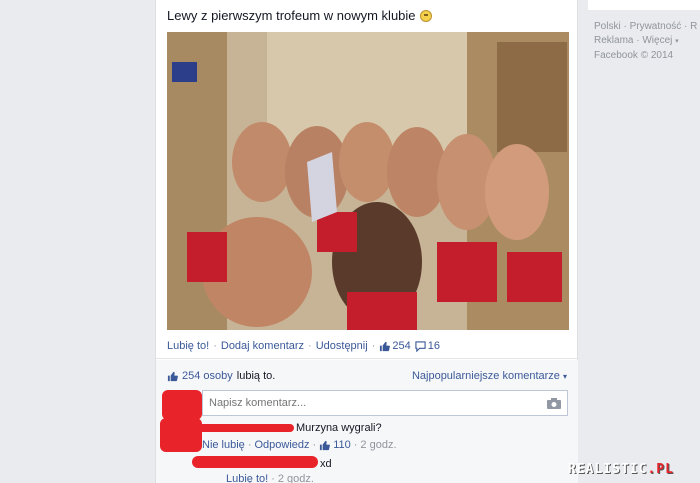 This screenshot has width=700, height=483. Describe the element at coordinates (262, 346) in the screenshot. I see `add-comment-link: Dodaj komentarz` at that location.